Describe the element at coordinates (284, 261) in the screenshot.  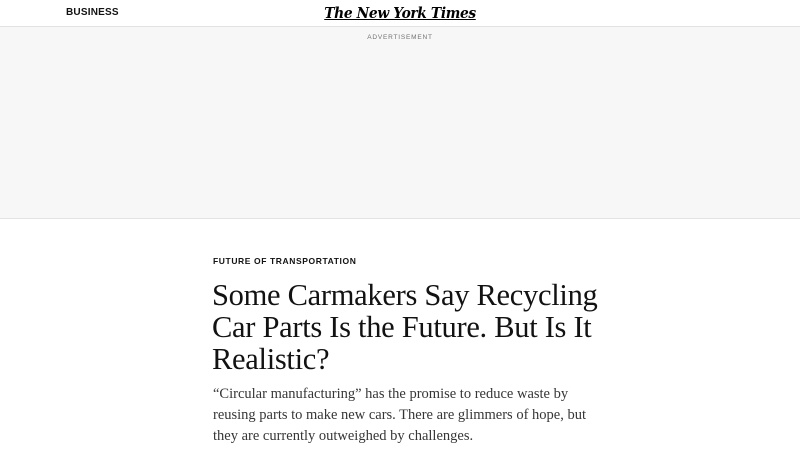
I see `article-kicker: FUTURE OF TRANSPORTATION` at that location.